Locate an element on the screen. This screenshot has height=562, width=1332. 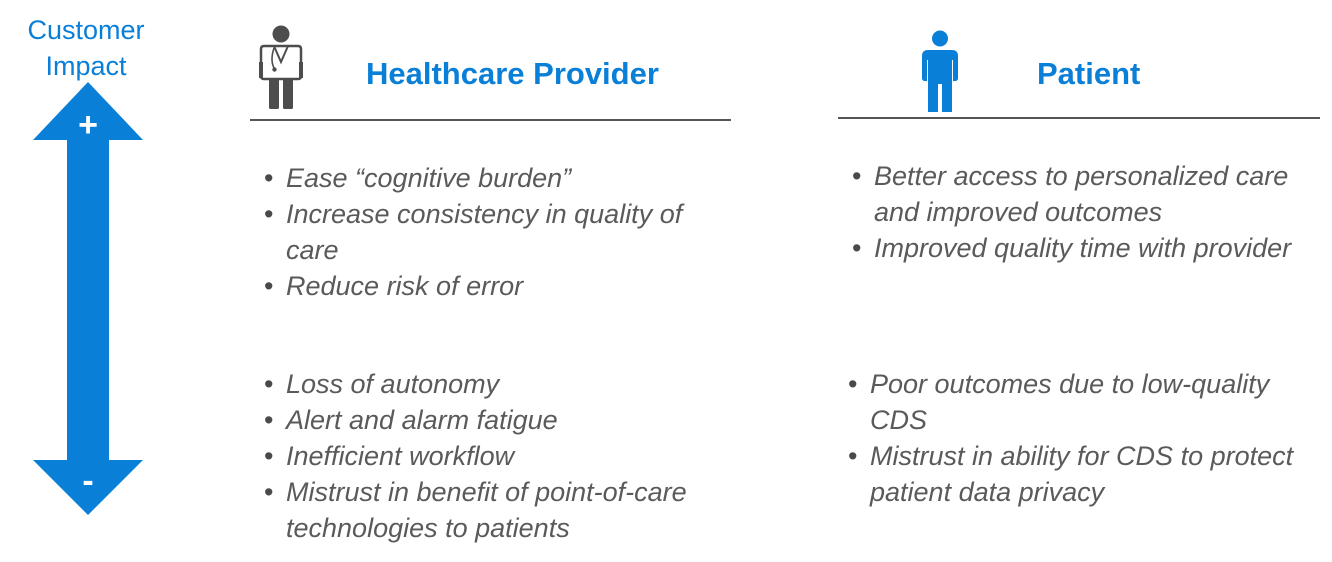
axis-title-line1: Customer is located at coordinates (86, 30).